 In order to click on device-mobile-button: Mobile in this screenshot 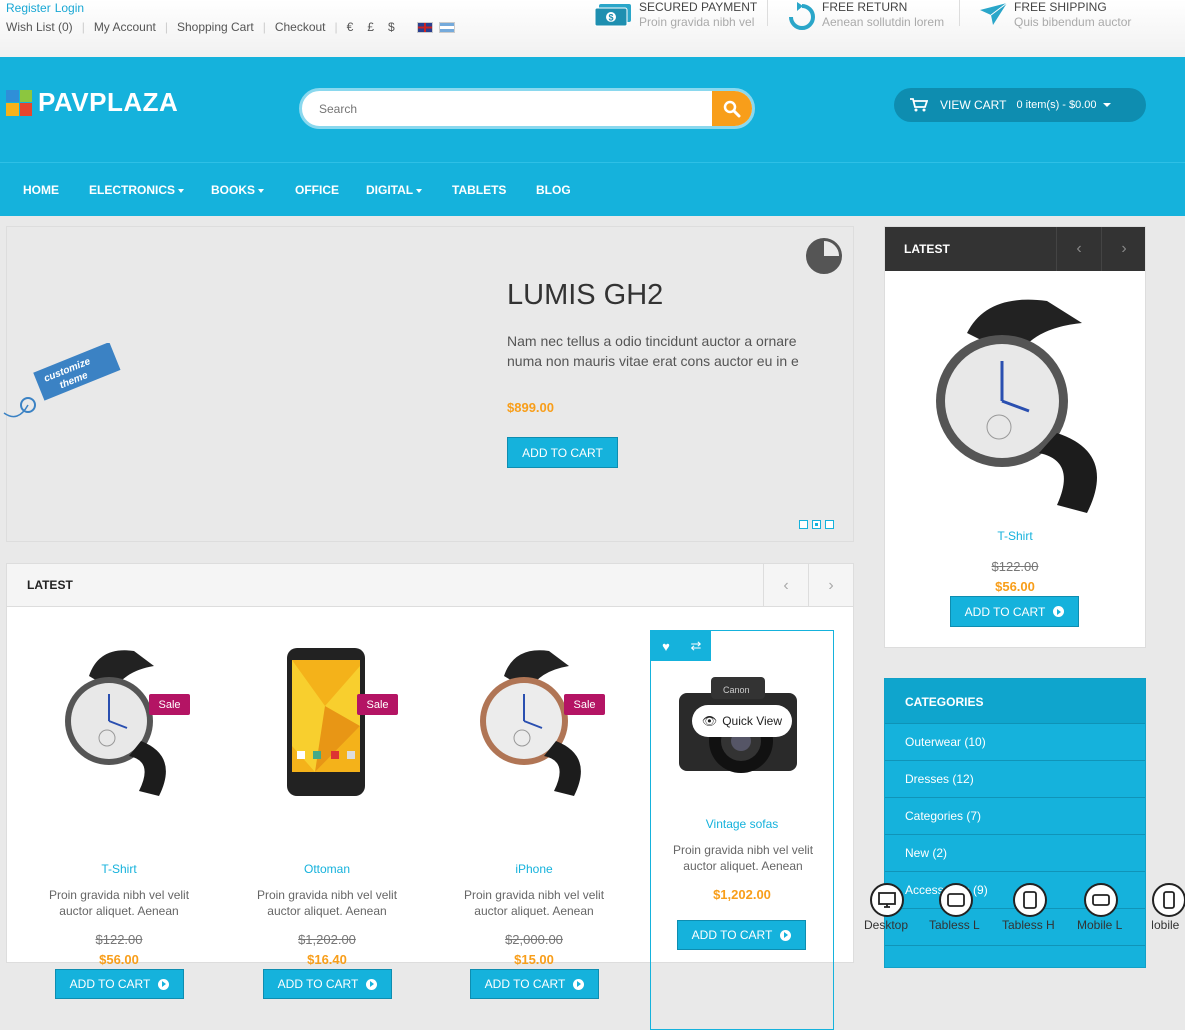, I will do `click(1168, 913)`.